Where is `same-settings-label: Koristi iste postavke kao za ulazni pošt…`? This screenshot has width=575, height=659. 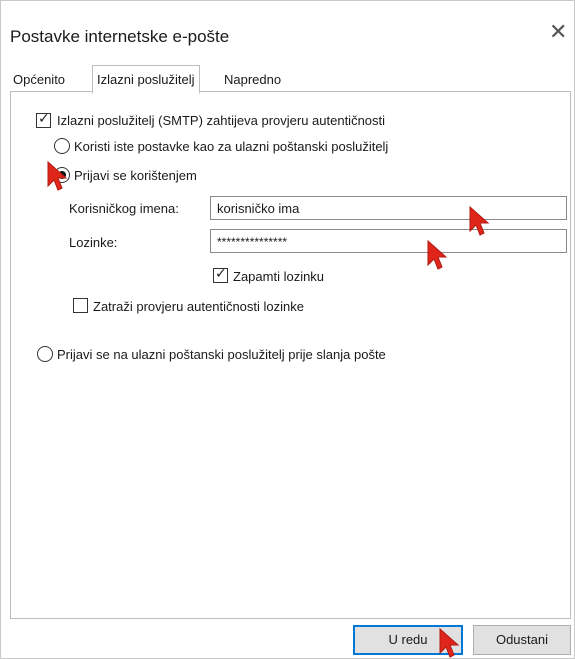 same-settings-label: Koristi iste postavke kao za ulazni pošt… is located at coordinates (231, 146).